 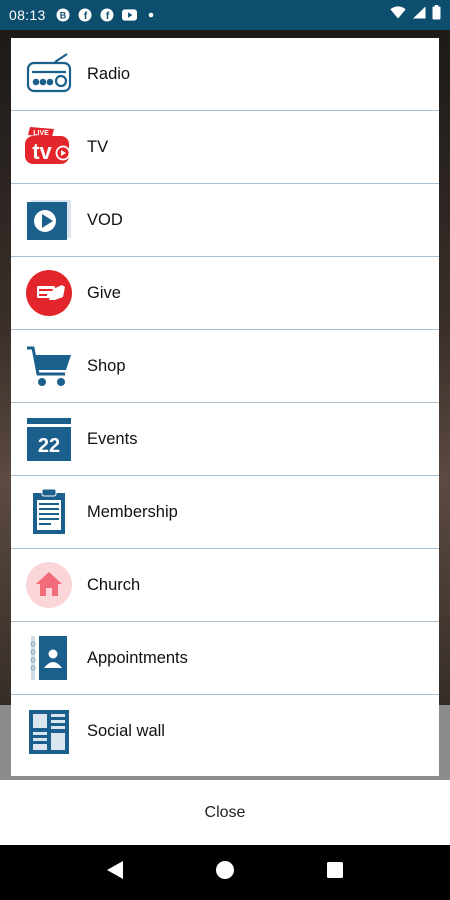 I want to click on svg-text: B, so click(x=63, y=16).